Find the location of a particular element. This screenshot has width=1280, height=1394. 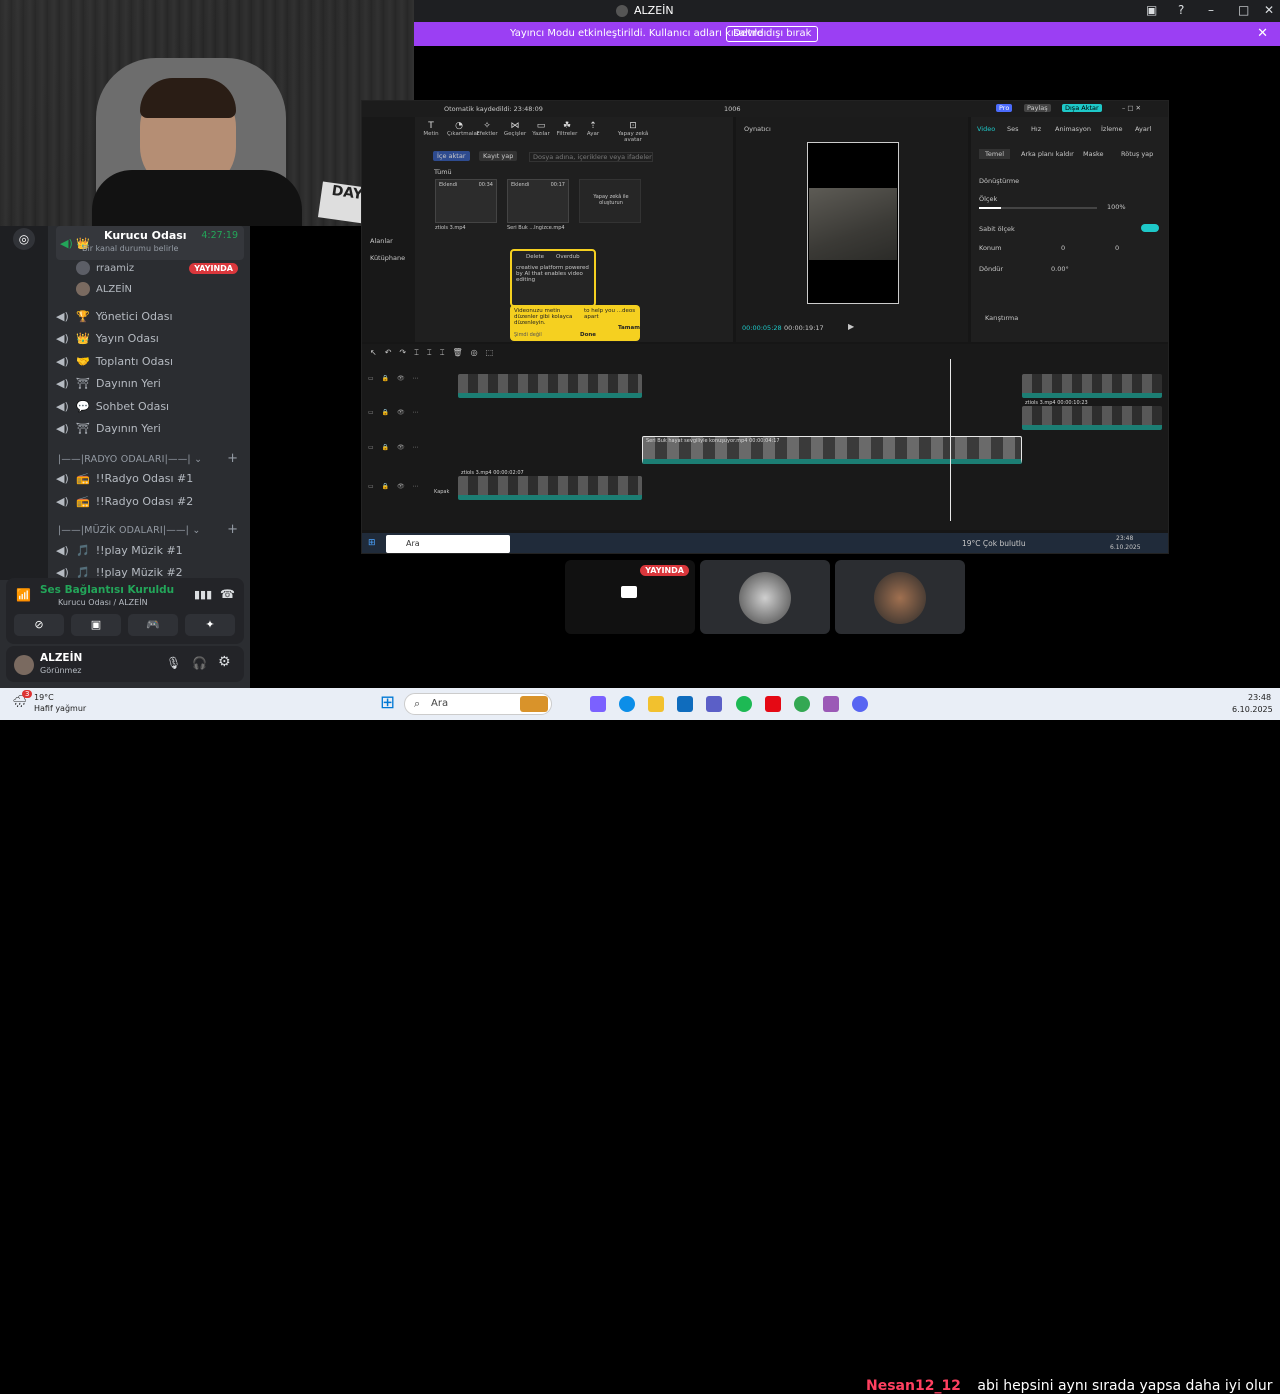

tool-filters: ☘ Filtreler is located at coordinates (567, 129).